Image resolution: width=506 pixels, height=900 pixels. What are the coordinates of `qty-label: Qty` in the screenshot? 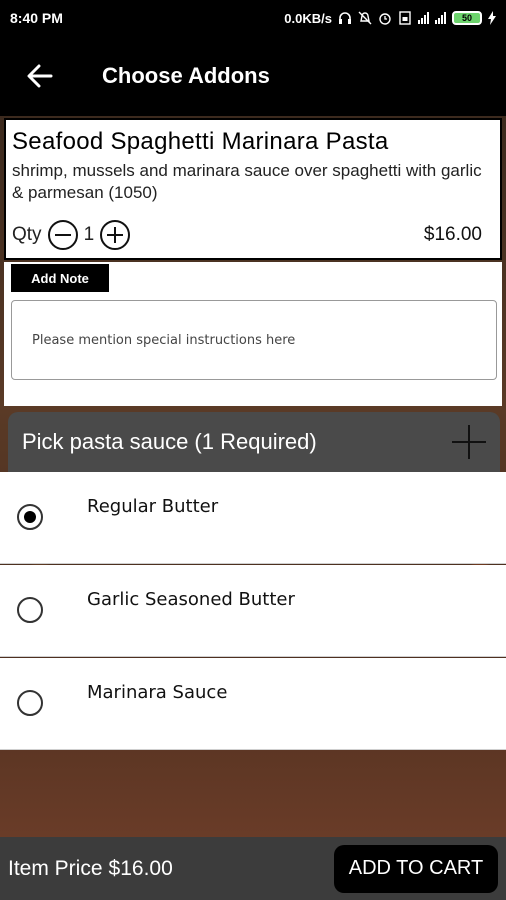 It's located at (27, 234).